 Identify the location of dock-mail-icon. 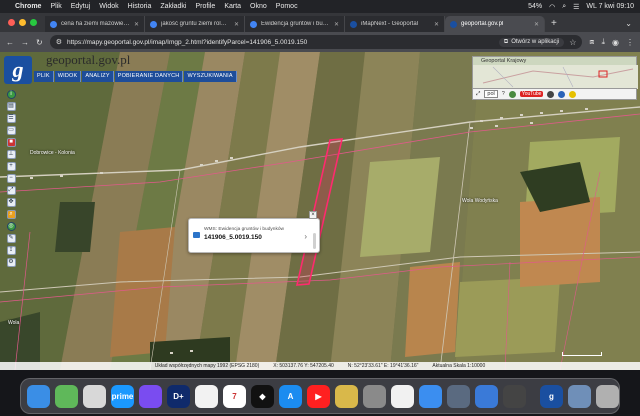
(430, 396).